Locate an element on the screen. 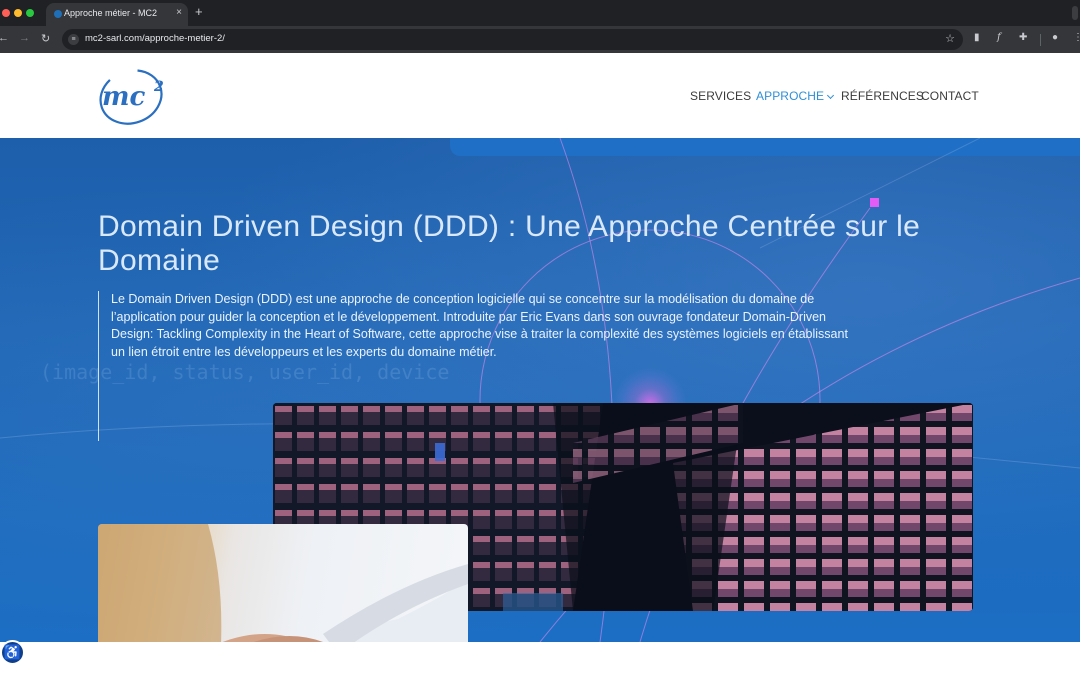 This screenshot has height=675, width=1080. url-text: mc2-sarl.com/approche-metier-2/ is located at coordinates (155, 38).